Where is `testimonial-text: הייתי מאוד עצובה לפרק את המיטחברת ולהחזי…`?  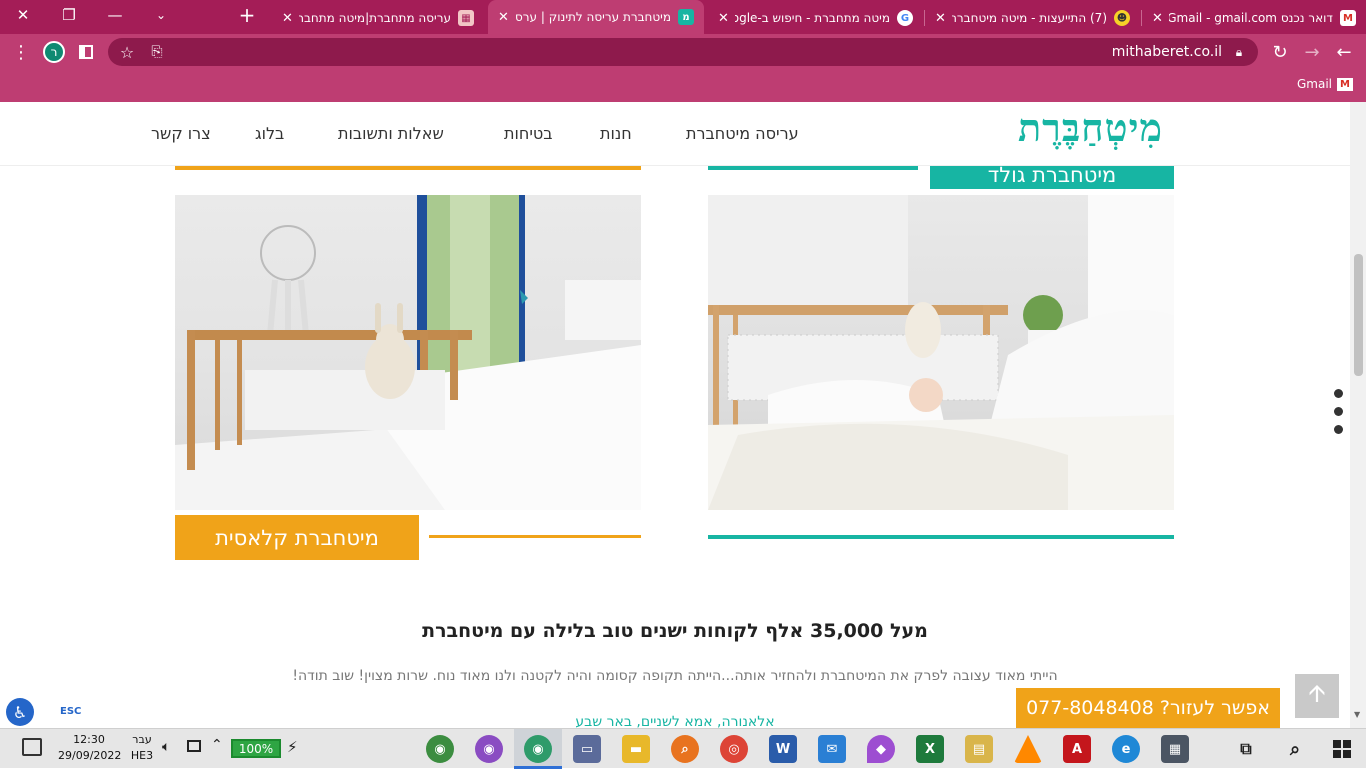
testimonial-text: הייתי מאוד עצובה לפרק את המיטחברת ולהחזי… is located at coordinates (675, 676).